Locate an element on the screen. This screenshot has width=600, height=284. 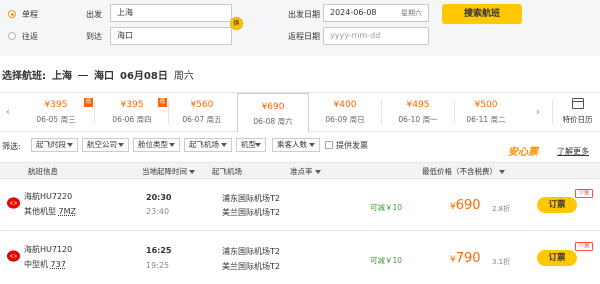
header-price: 最低价格（不含税费） is located at coordinates (463, 171).